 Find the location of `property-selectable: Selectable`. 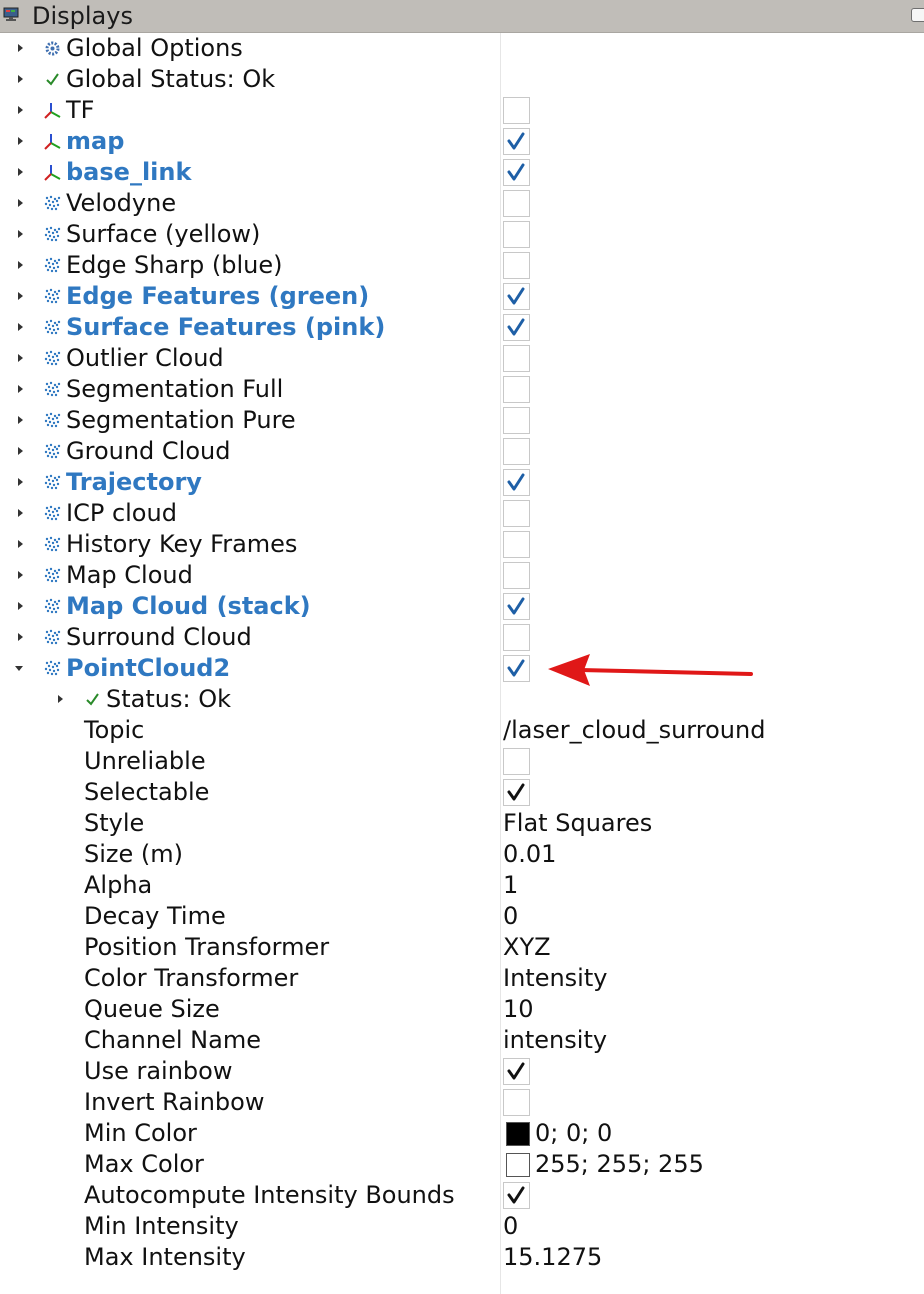

property-selectable: Selectable is located at coordinates (462, 792).